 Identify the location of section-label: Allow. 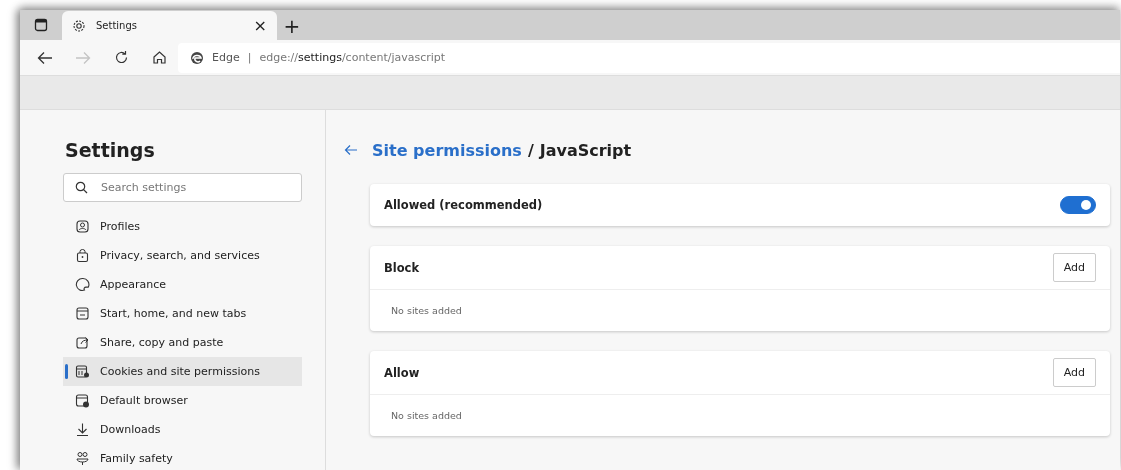
(402, 372).